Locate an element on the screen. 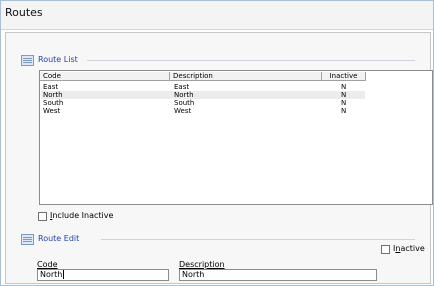 This screenshot has width=434, height=286. table-row: South South N is located at coordinates (203, 103).